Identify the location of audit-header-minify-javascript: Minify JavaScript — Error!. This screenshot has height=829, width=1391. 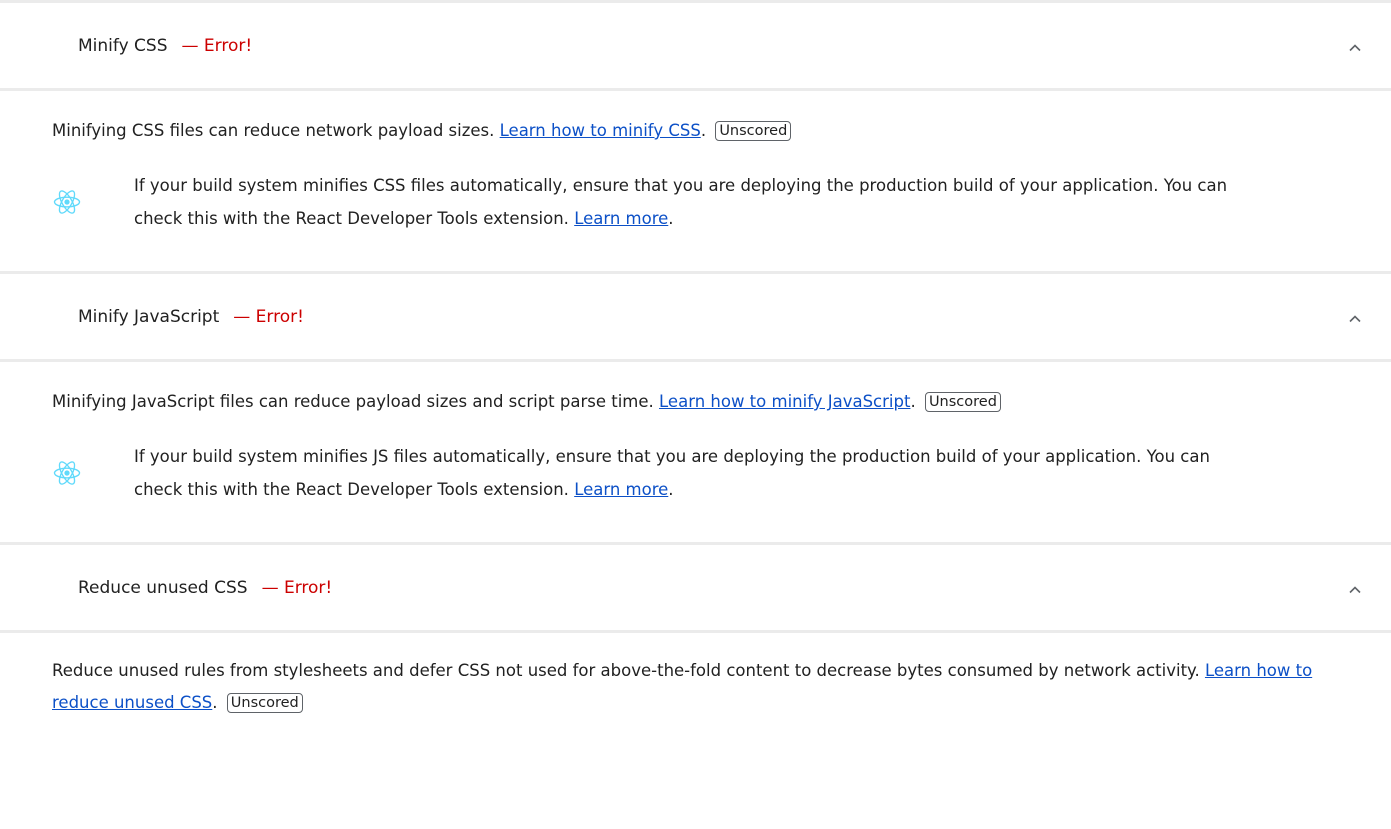
(695, 318).